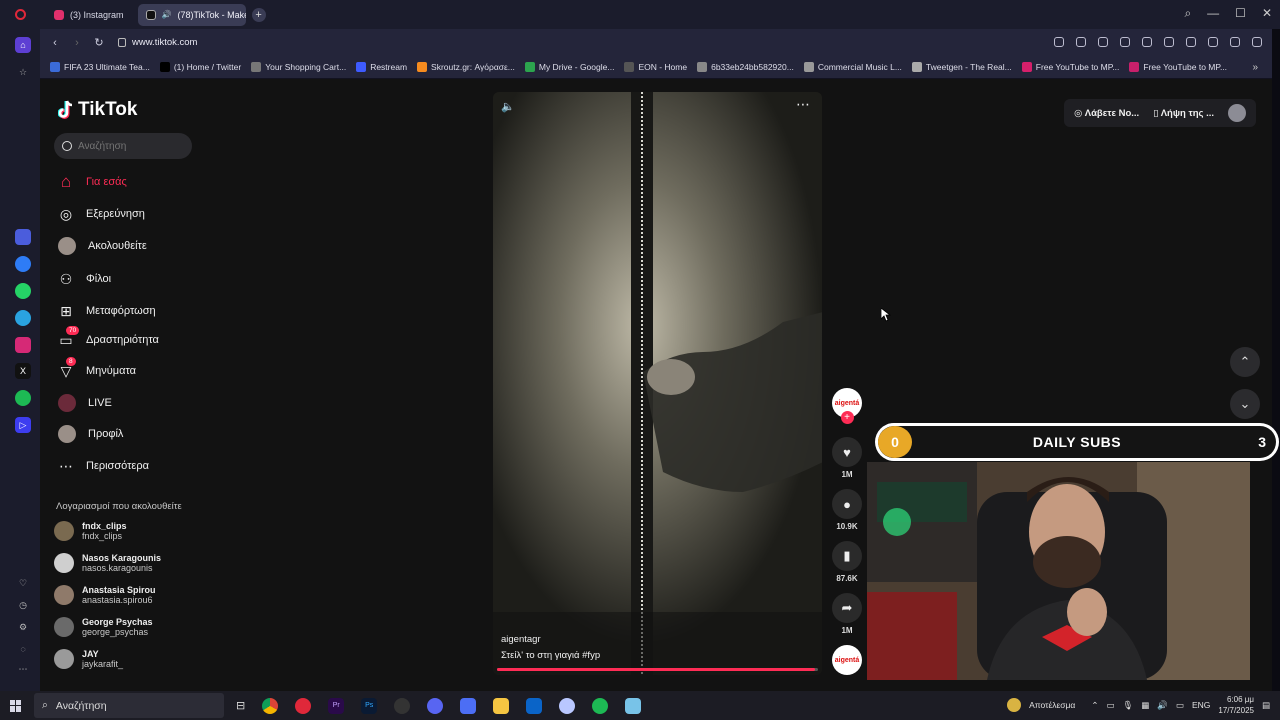  Describe the element at coordinates (90, 531) in the screenshot. I see `following-account: fndx_clips fndx_clips` at that location.